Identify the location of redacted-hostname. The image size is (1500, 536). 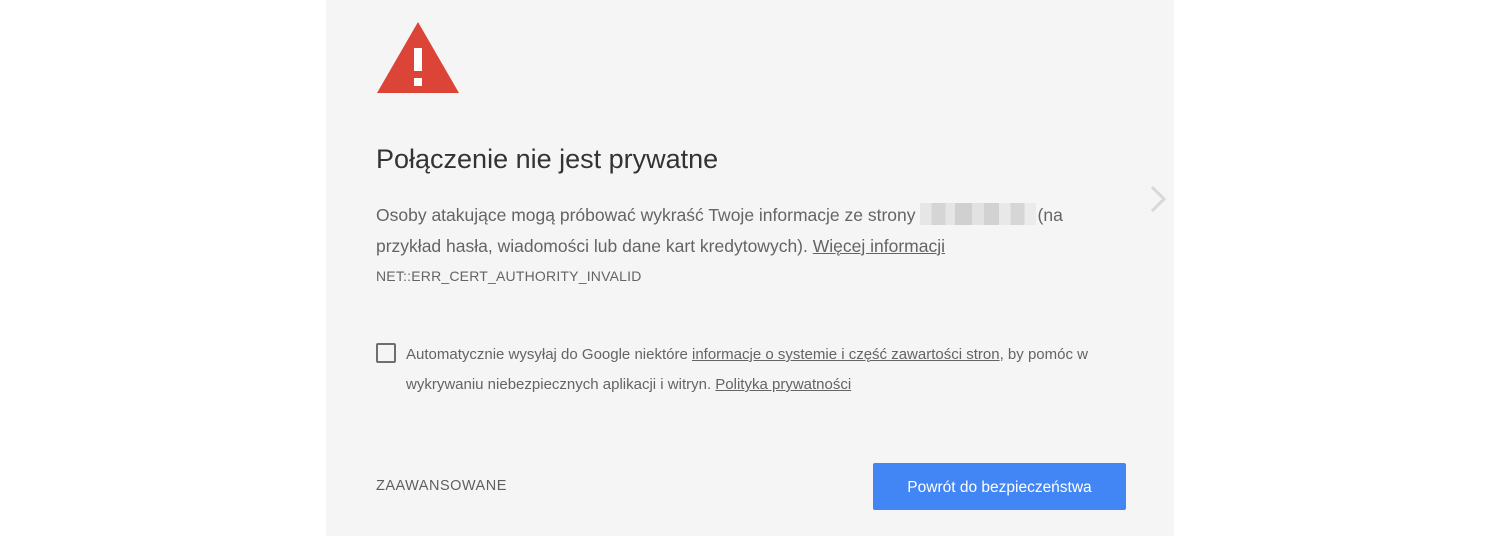
(977, 214).